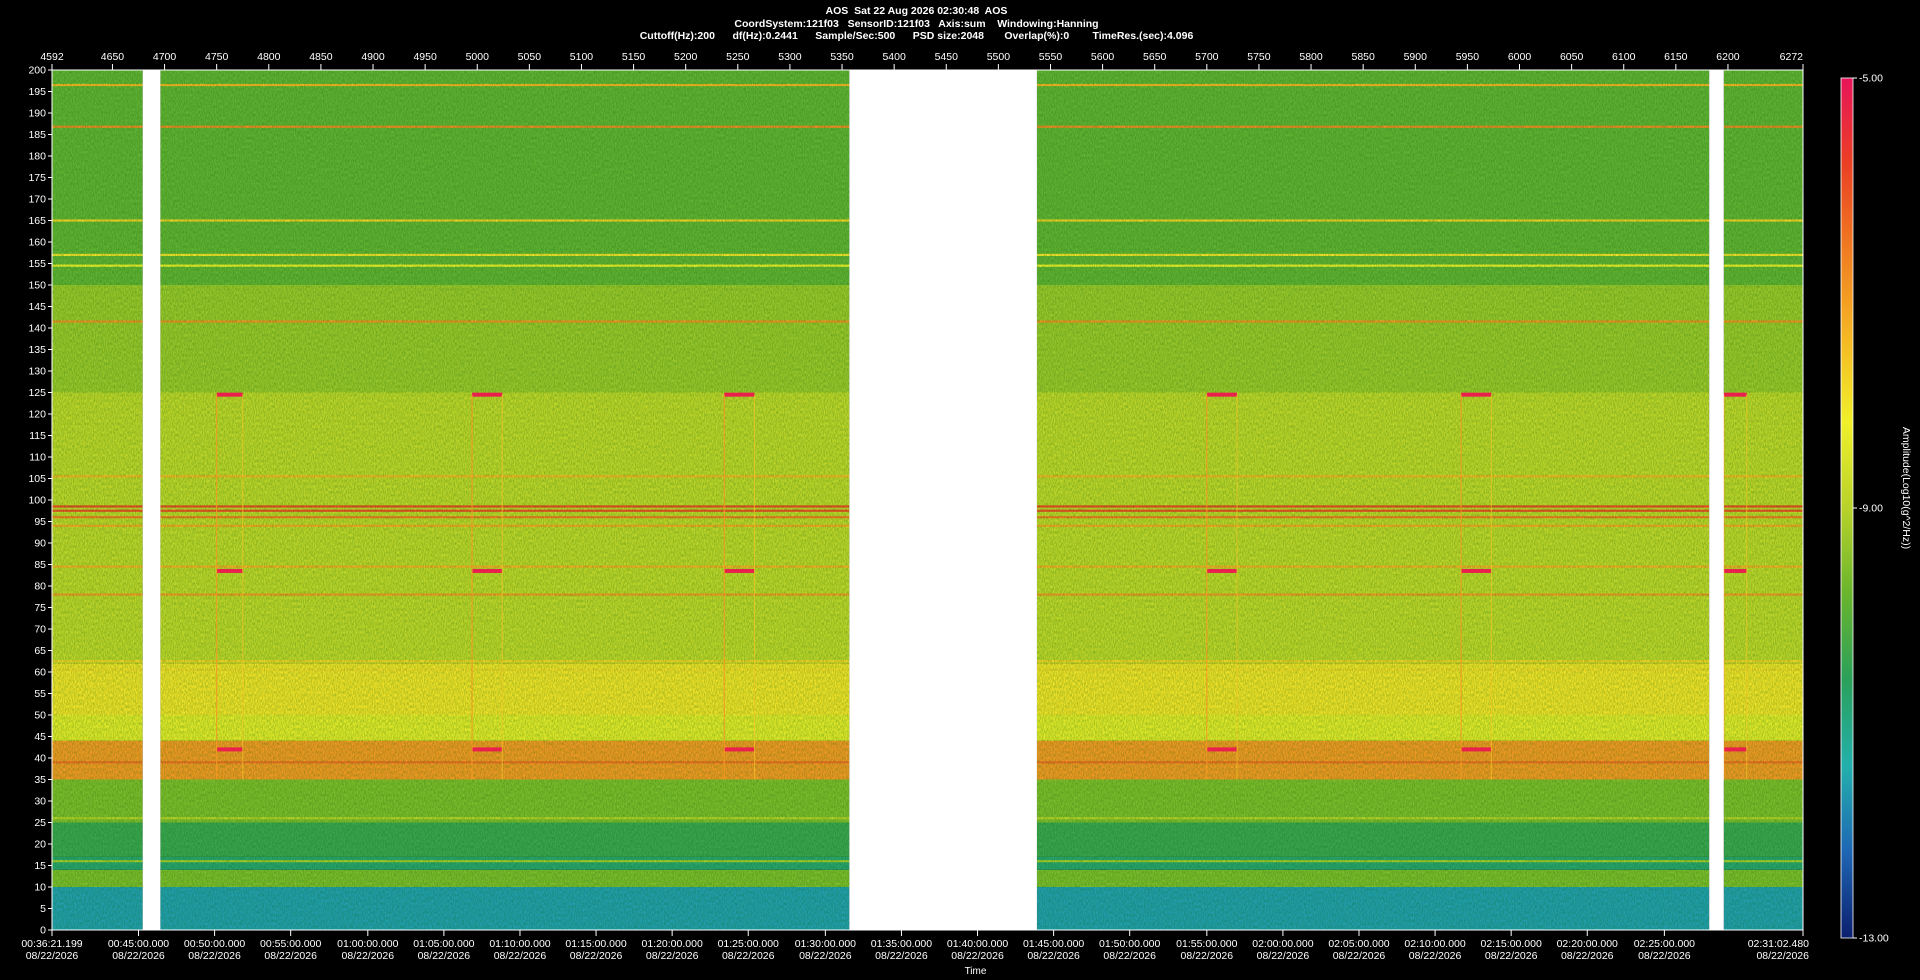 The height and width of the screenshot is (980, 1920). I want to click on top-tick-label: 5500, so click(999, 57).